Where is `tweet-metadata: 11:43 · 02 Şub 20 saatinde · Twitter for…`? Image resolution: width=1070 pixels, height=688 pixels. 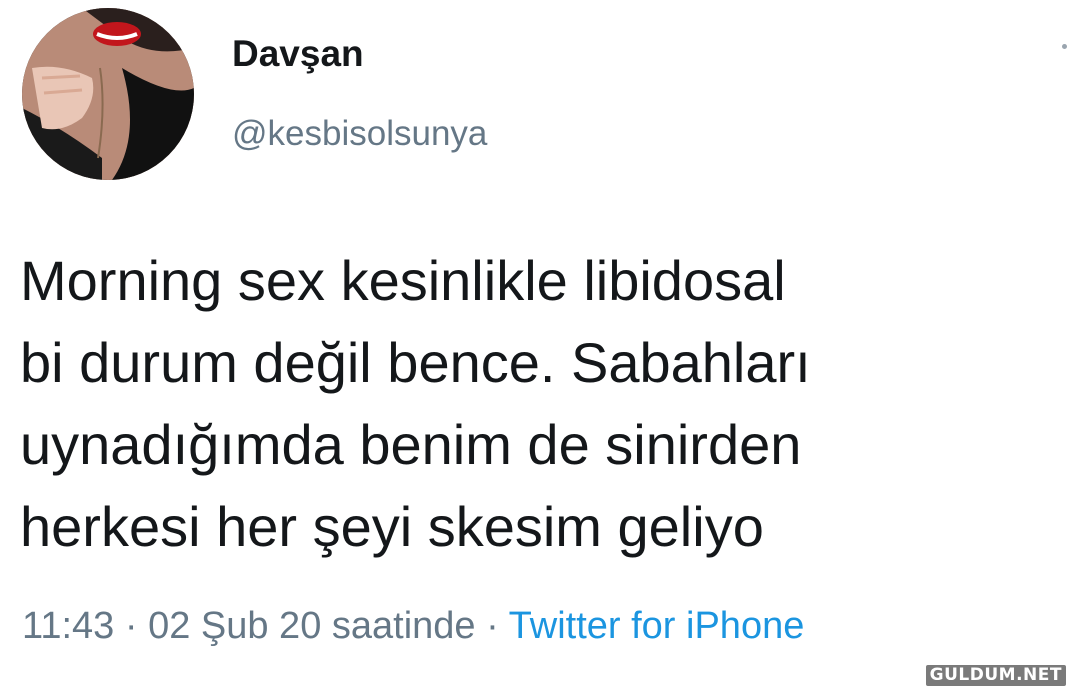
tweet-metadata: 11:43 · 02 Şub 20 saatinde · Twitter for… is located at coordinates (413, 626).